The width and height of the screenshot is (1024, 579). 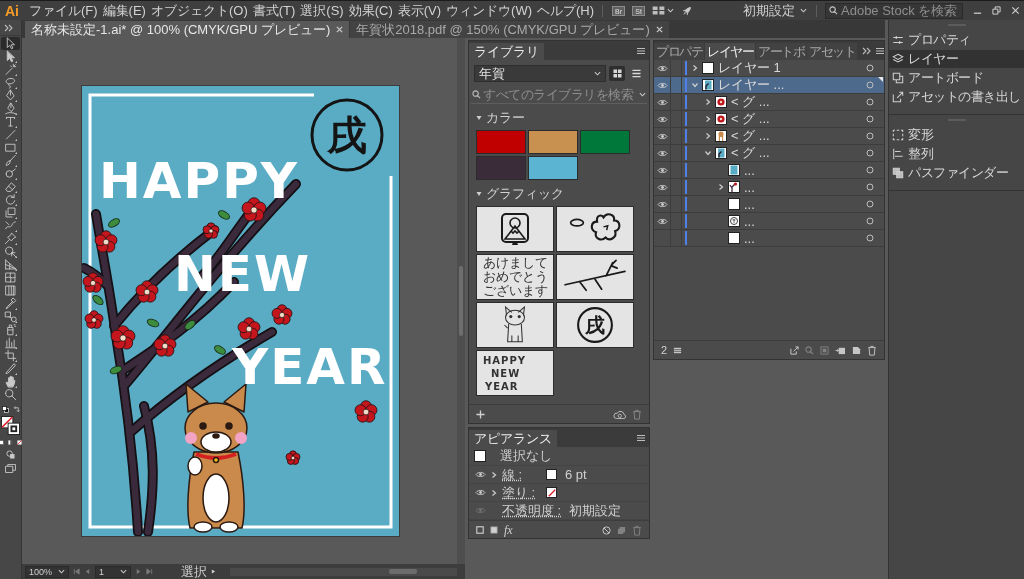 What do you see at coordinates (566, 10) in the screenshot?
I see `menu-item: ヘルプ(H)` at bounding box center [566, 10].